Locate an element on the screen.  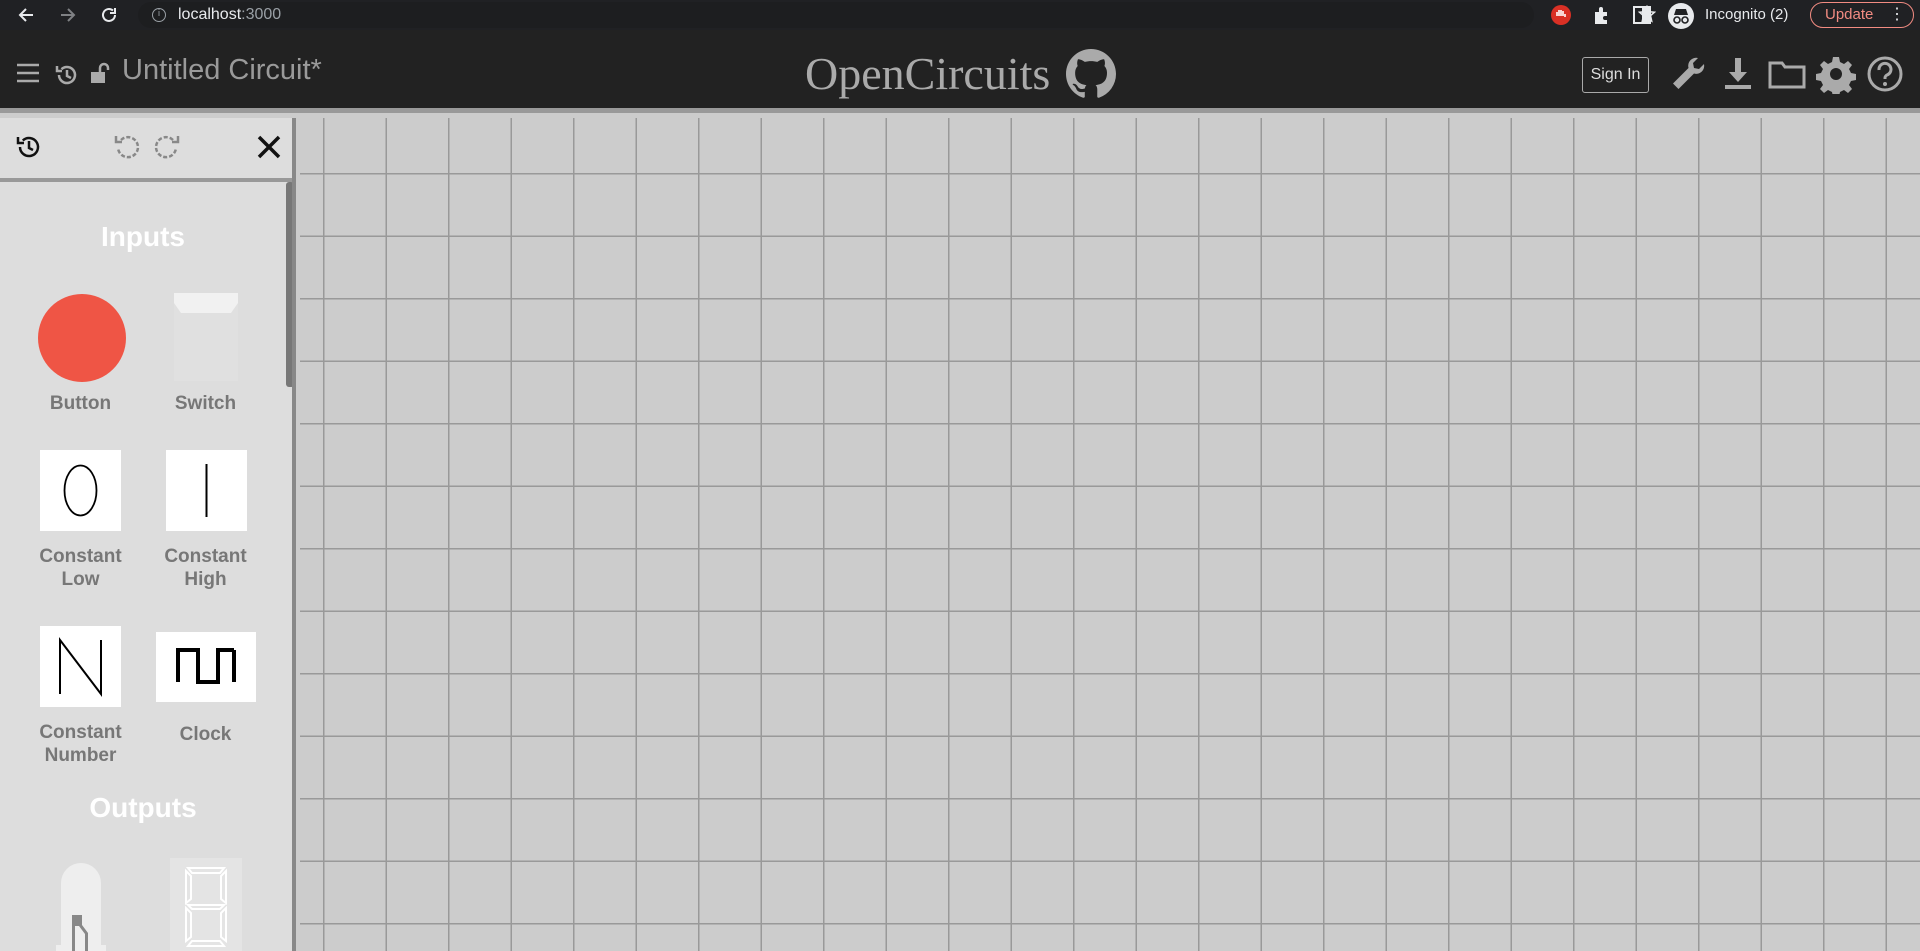
back-icon is located at coordinates (26, 15).